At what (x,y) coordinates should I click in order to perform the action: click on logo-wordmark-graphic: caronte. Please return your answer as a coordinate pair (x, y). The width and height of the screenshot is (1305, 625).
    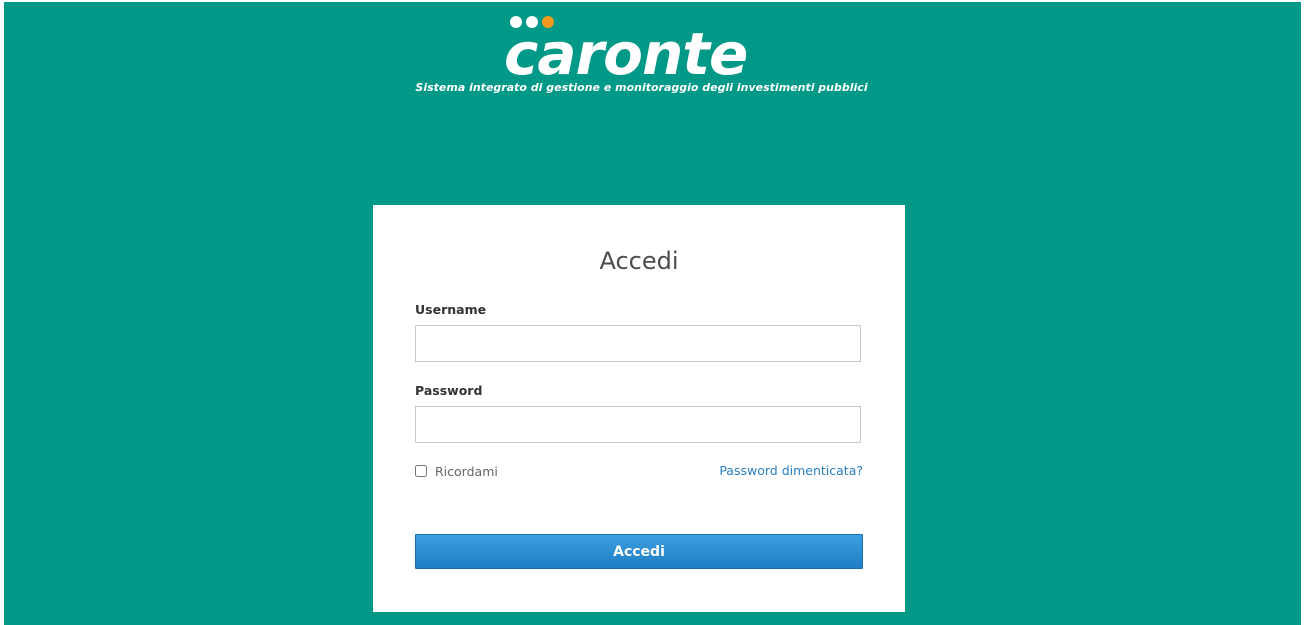
    Looking at the image, I should click on (626, 52).